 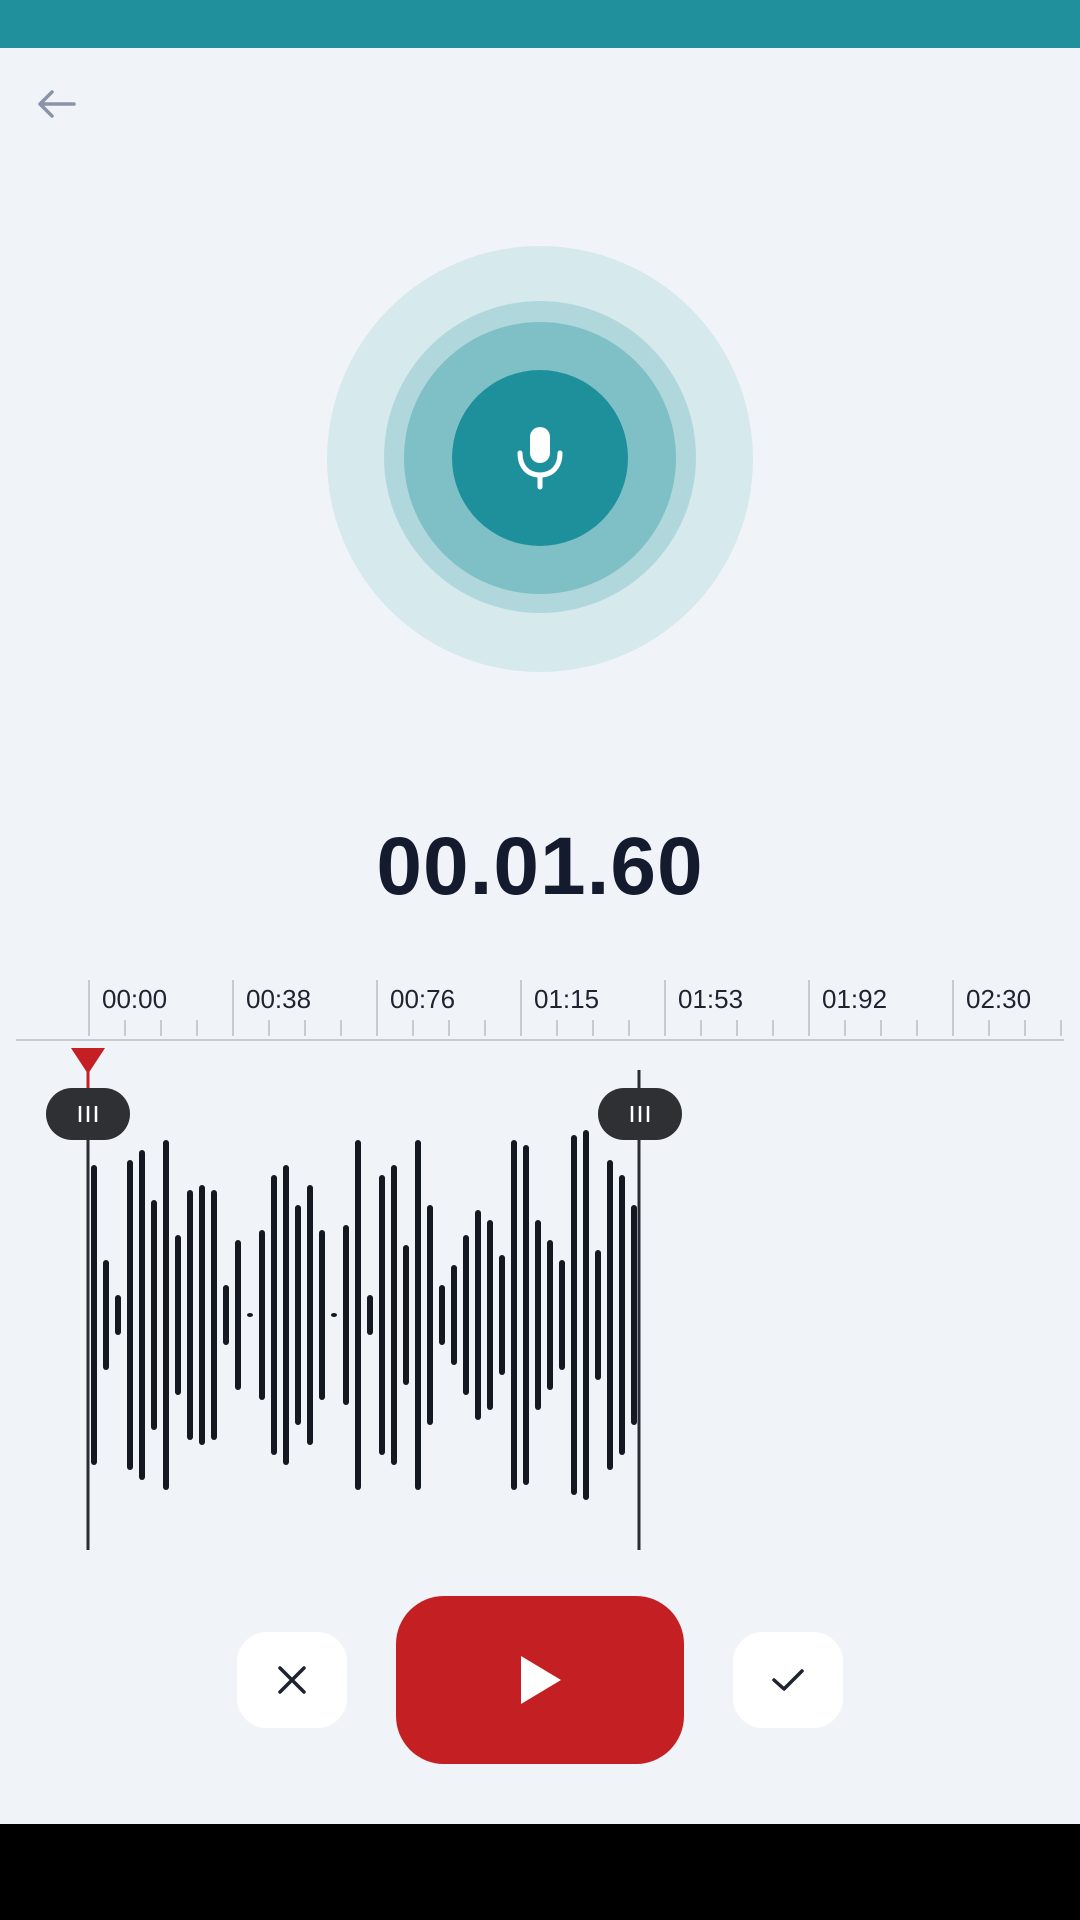 What do you see at coordinates (999, 999) in the screenshot?
I see `timeline-label: 02:30` at bounding box center [999, 999].